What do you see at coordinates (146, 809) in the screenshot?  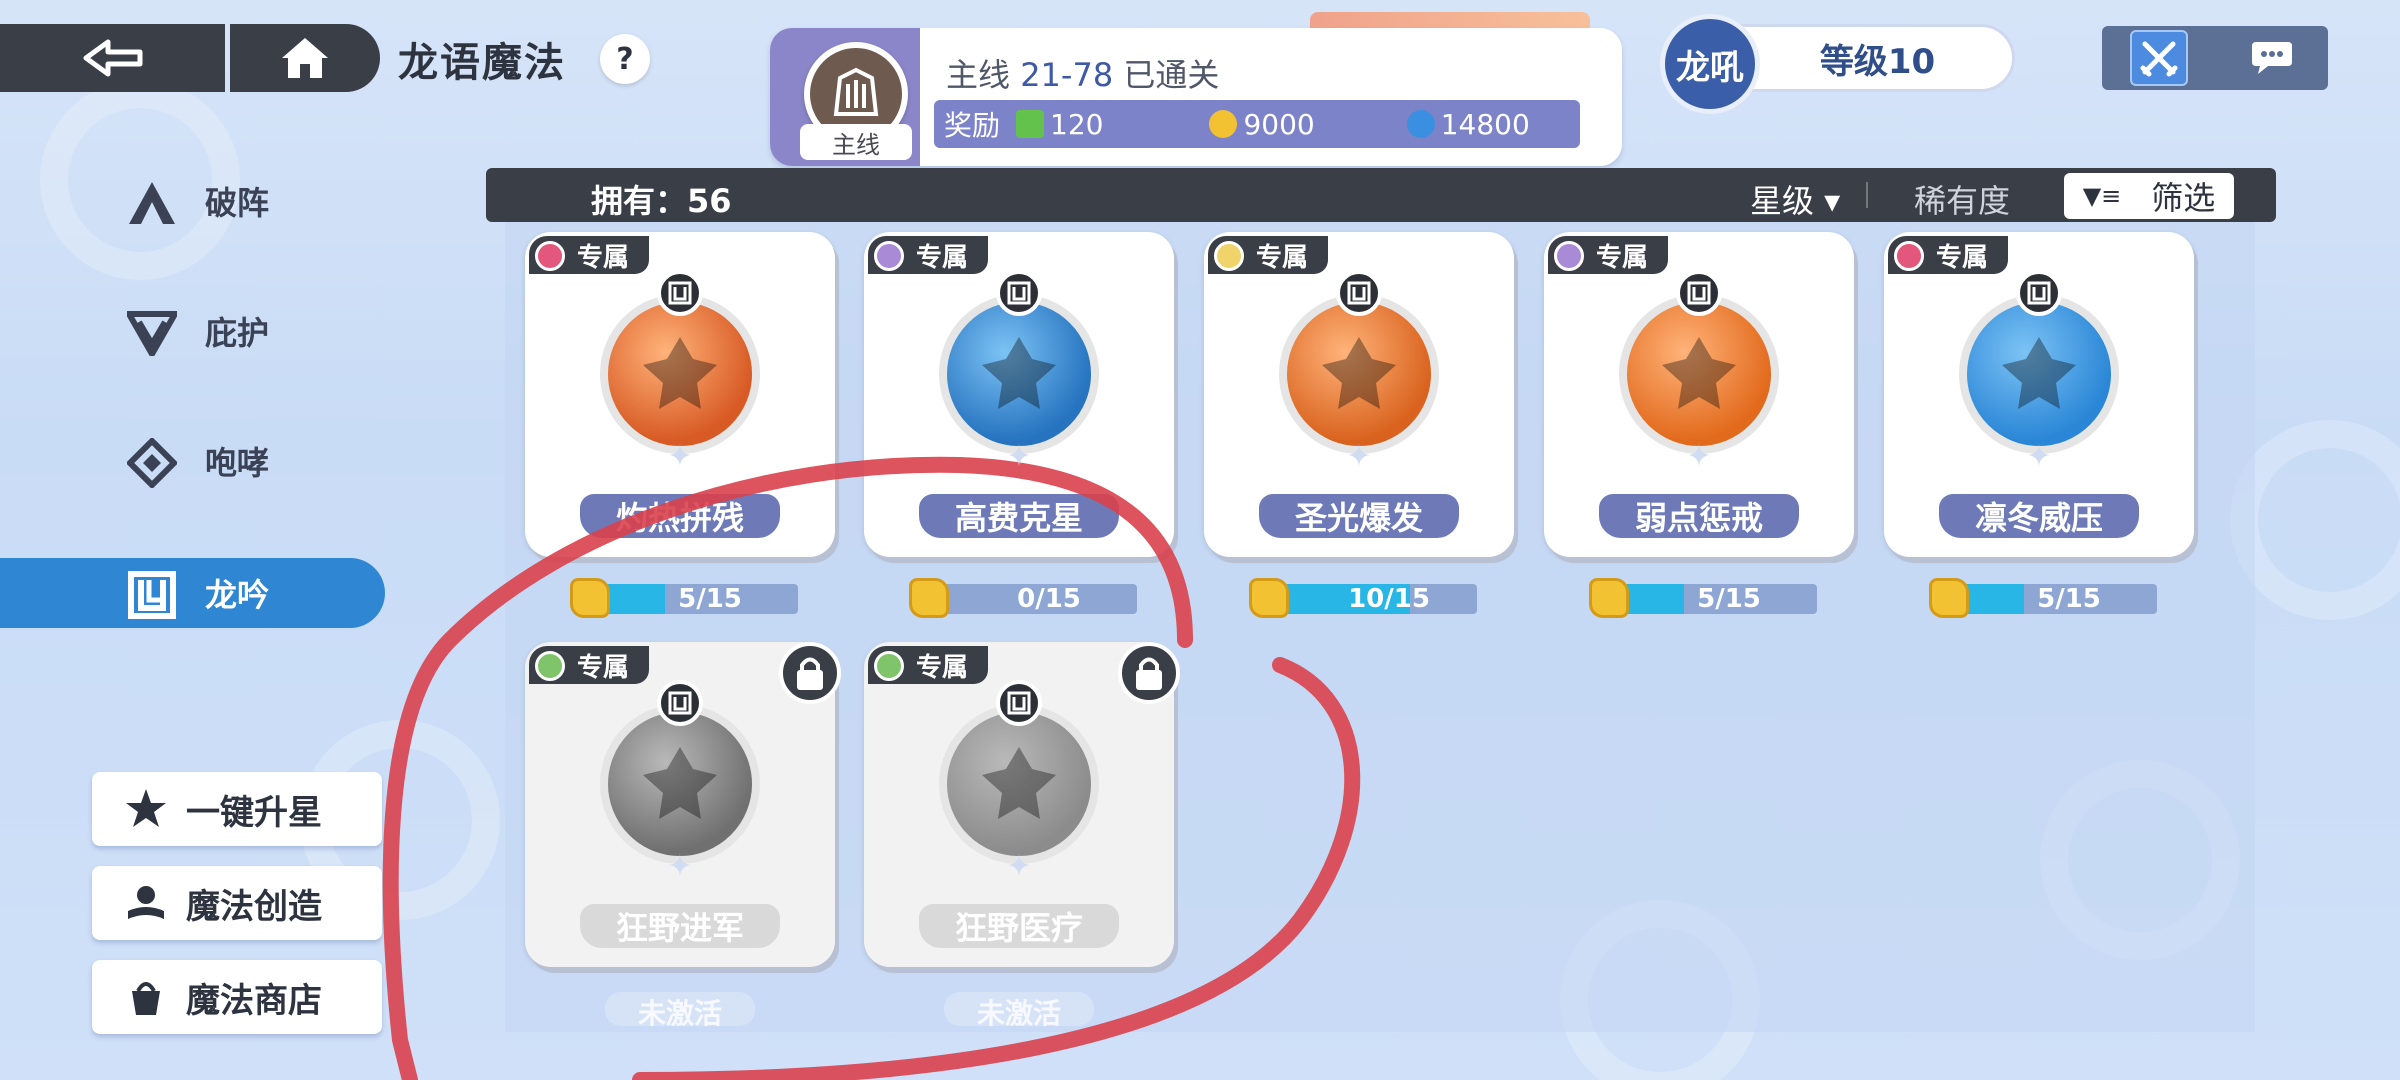 I see `star-up-icon` at bounding box center [146, 809].